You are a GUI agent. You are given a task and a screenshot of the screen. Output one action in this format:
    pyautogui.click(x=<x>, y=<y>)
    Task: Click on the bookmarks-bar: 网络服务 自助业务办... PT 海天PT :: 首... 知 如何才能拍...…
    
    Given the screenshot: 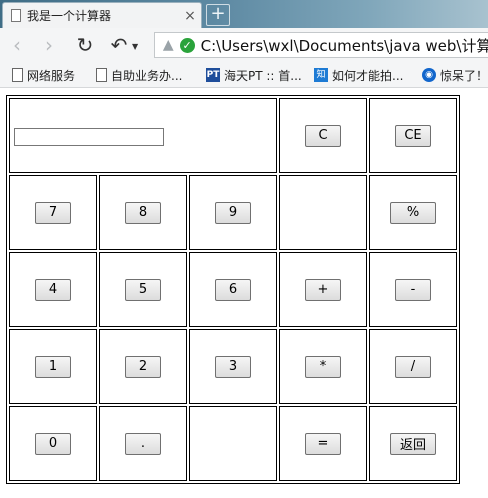 What is the action you would take?
    pyautogui.click(x=244, y=75)
    